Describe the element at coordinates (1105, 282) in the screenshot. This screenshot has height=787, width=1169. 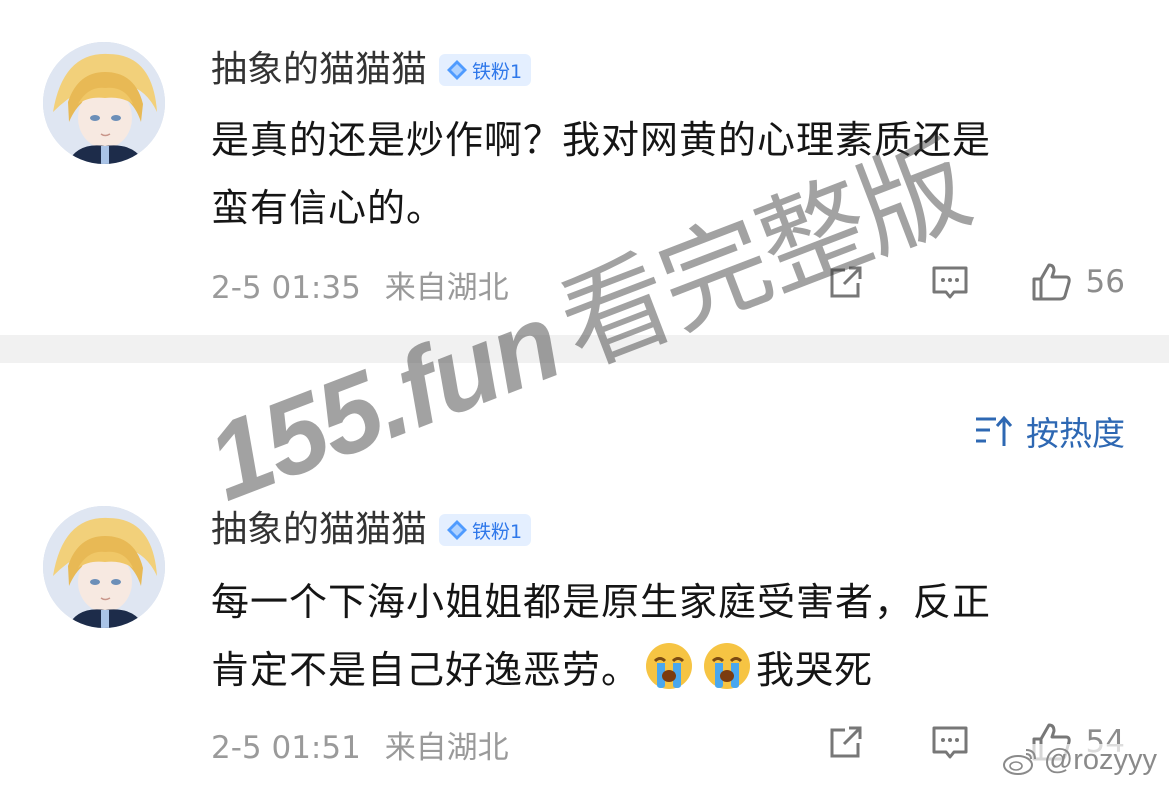
I see `like-count: 56` at that location.